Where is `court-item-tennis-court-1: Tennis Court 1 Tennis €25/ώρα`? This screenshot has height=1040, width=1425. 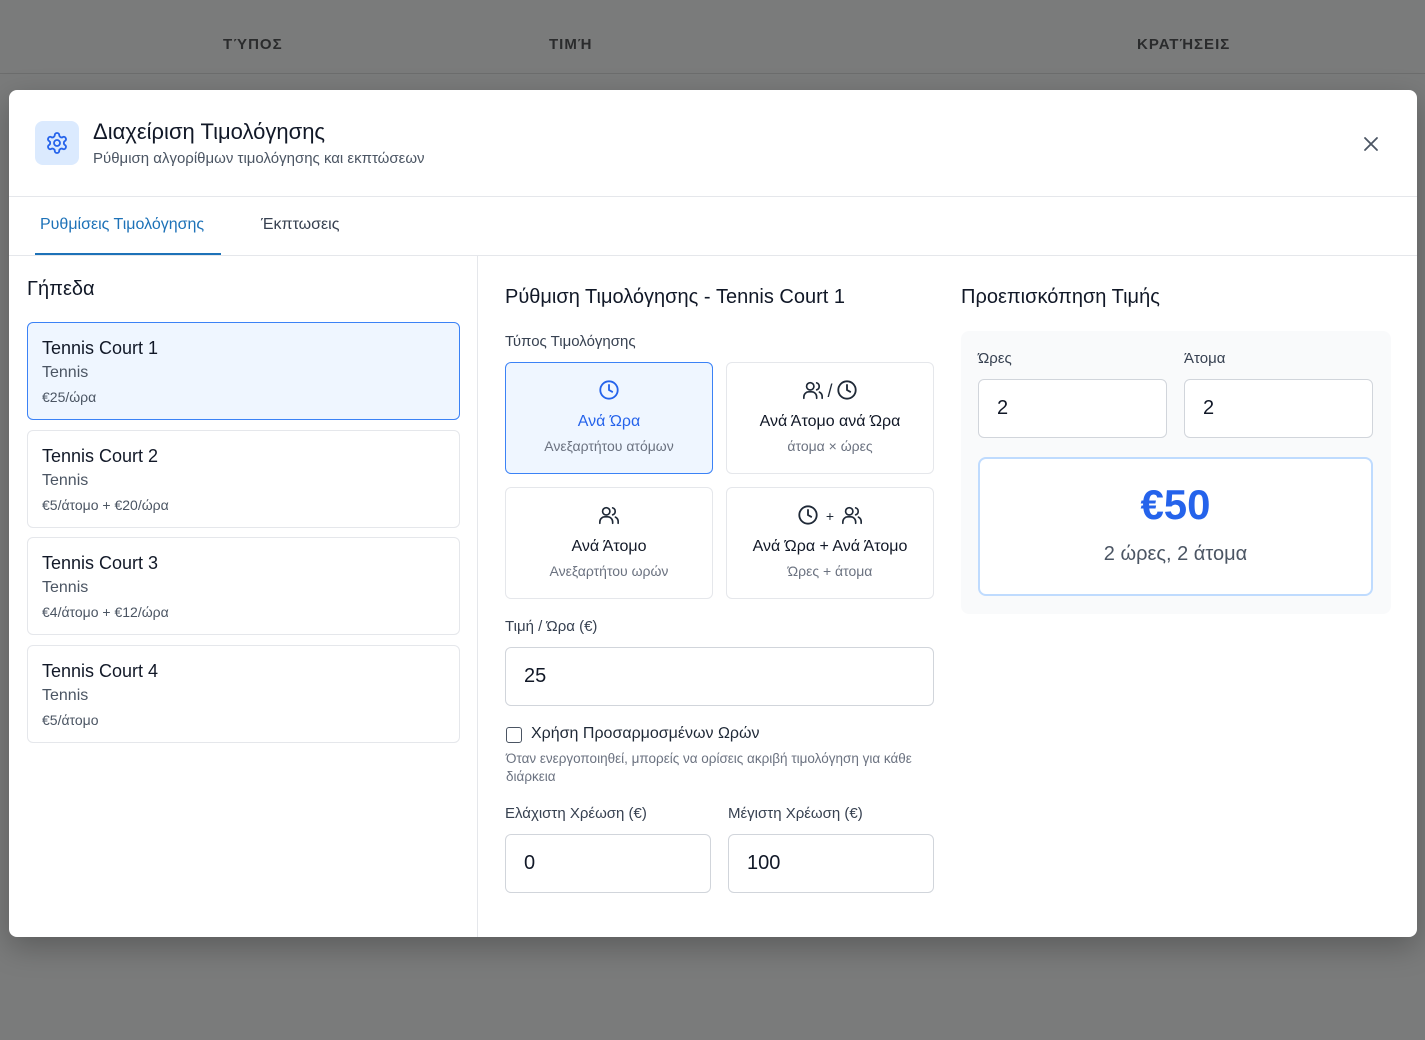 court-item-tennis-court-1: Tennis Court 1 Tennis €25/ώρα is located at coordinates (243, 371).